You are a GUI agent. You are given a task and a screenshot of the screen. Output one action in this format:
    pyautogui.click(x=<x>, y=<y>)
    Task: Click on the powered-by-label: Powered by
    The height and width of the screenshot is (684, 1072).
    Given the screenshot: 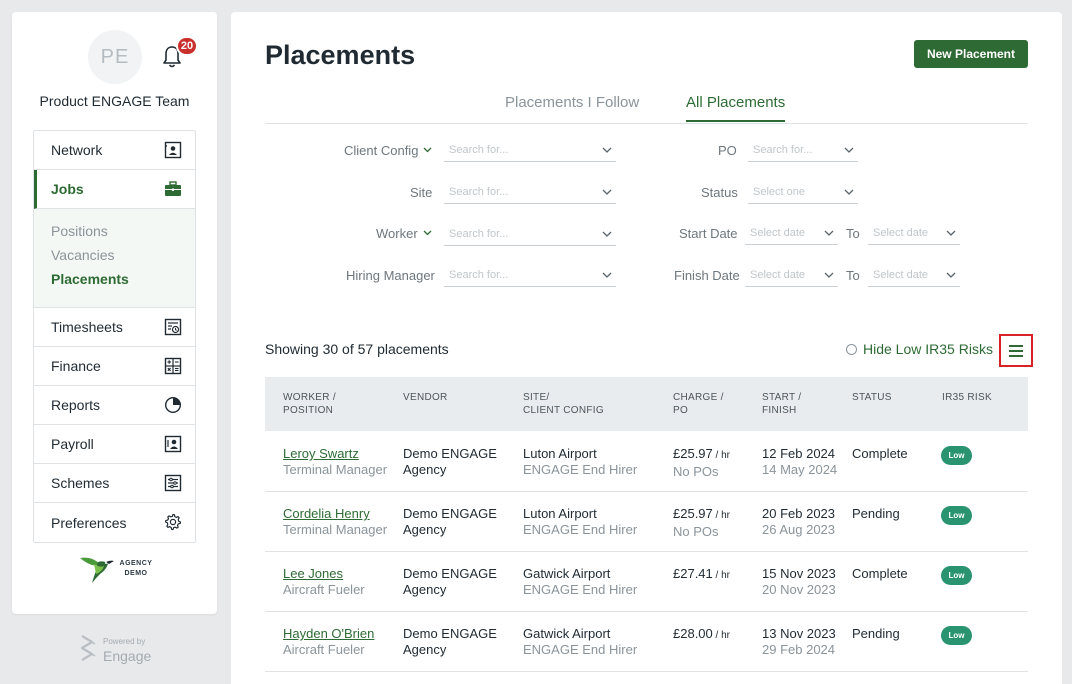 What is the action you would take?
    pyautogui.click(x=124, y=641)
    